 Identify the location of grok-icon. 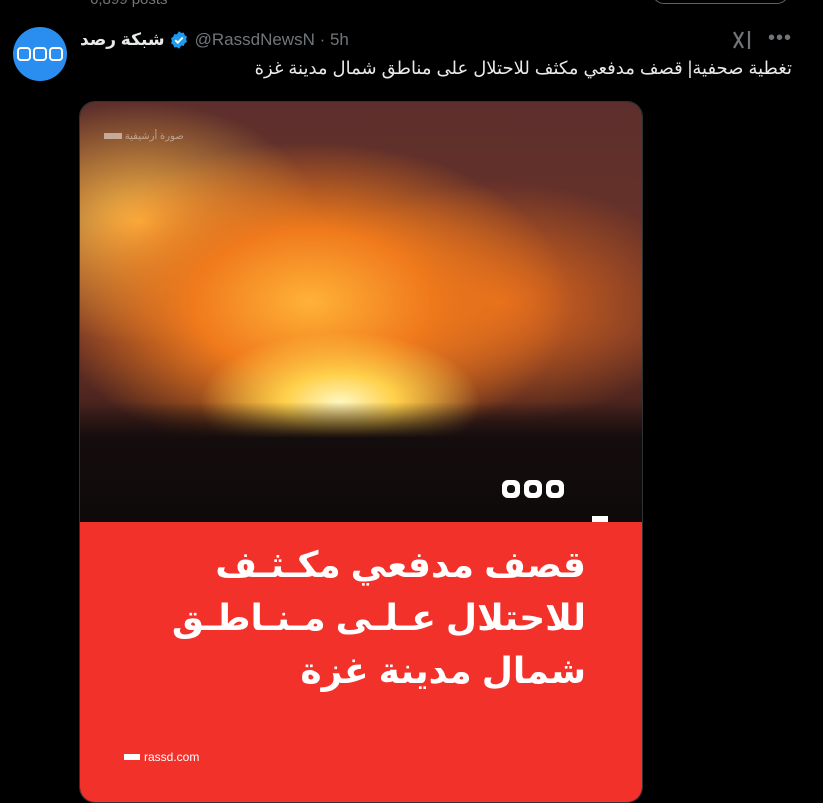
(742, 40).